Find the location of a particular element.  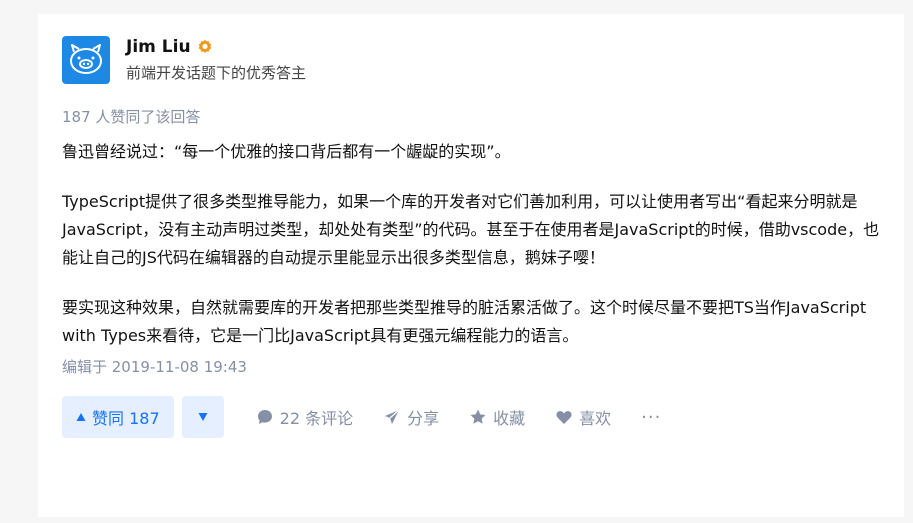

upvote-button: 赞同 187 is located at coordinates (118, 417).